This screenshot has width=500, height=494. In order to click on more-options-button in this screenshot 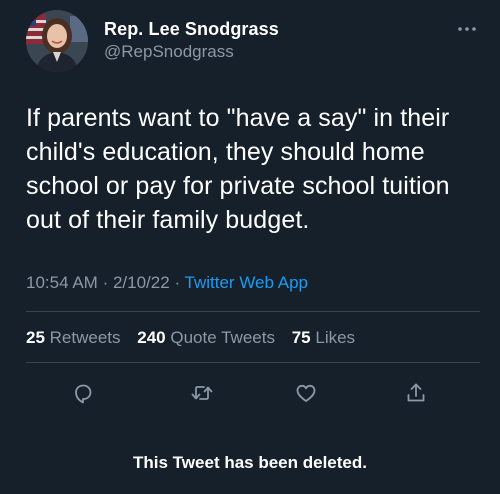, I will do `click(467, 29)`.